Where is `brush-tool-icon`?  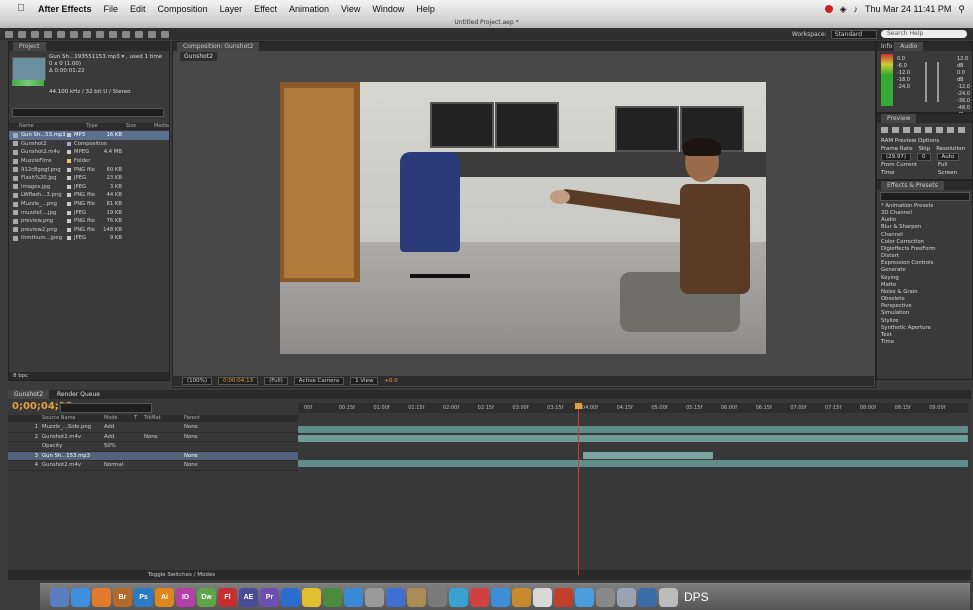
brush-tool-icon is located at coordinates (126, 34).